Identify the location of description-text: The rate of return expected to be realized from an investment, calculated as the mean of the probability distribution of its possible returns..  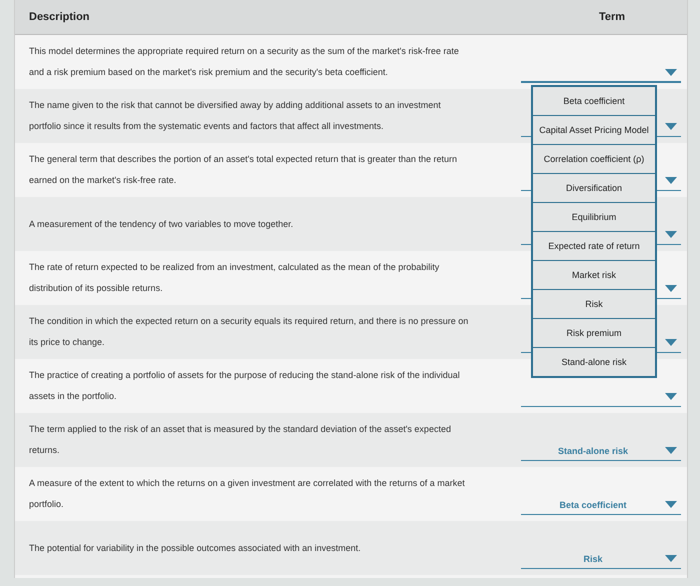
(234, 278).